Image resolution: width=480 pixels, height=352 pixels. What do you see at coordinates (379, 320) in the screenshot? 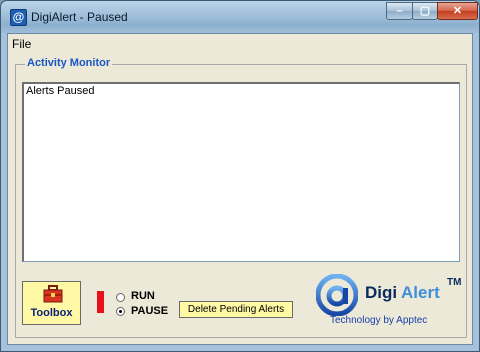
I see `logo-tagline: Technology by Apptec` at bounding box center [379, 320].